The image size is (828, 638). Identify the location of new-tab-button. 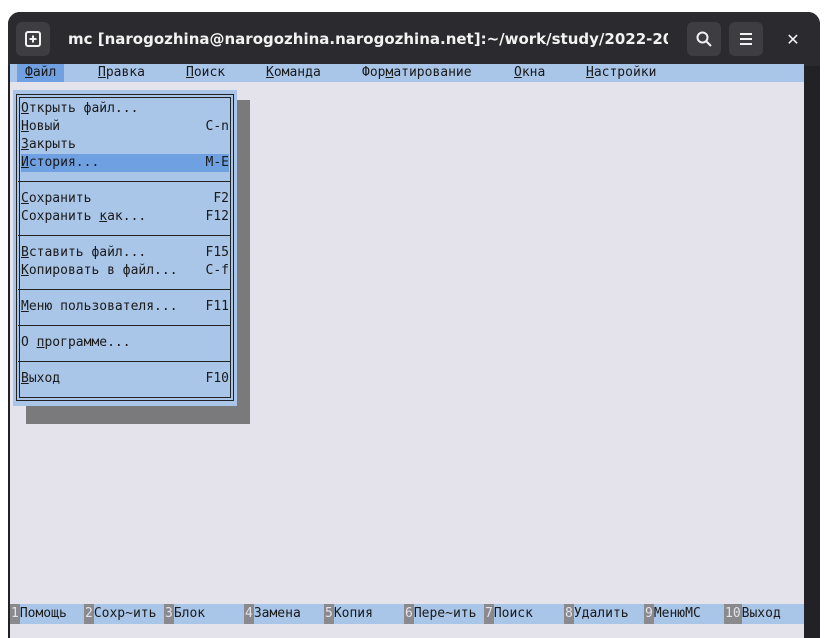
(33, 39).